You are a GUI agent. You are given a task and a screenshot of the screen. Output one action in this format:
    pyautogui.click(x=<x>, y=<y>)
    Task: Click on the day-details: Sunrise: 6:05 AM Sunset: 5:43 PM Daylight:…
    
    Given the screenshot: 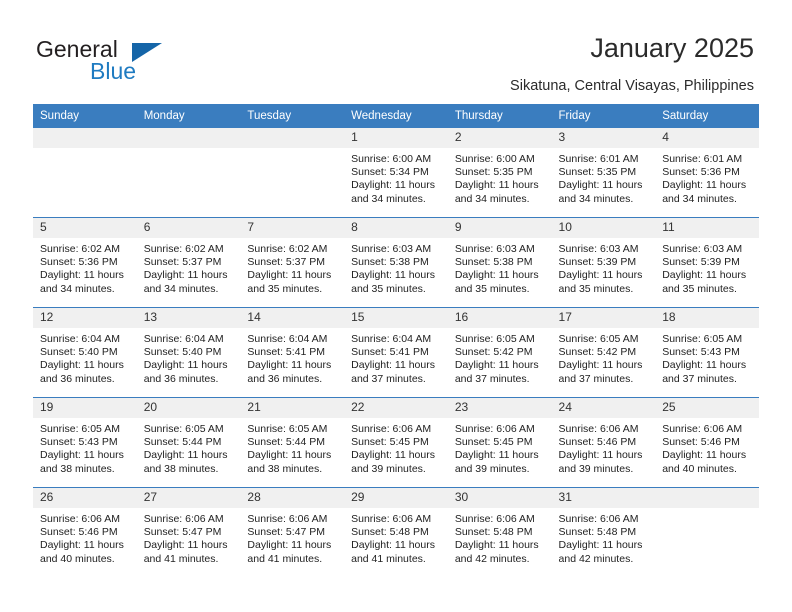 What is the action you would take?
    pyautogui.click(x=707, y=357)
    